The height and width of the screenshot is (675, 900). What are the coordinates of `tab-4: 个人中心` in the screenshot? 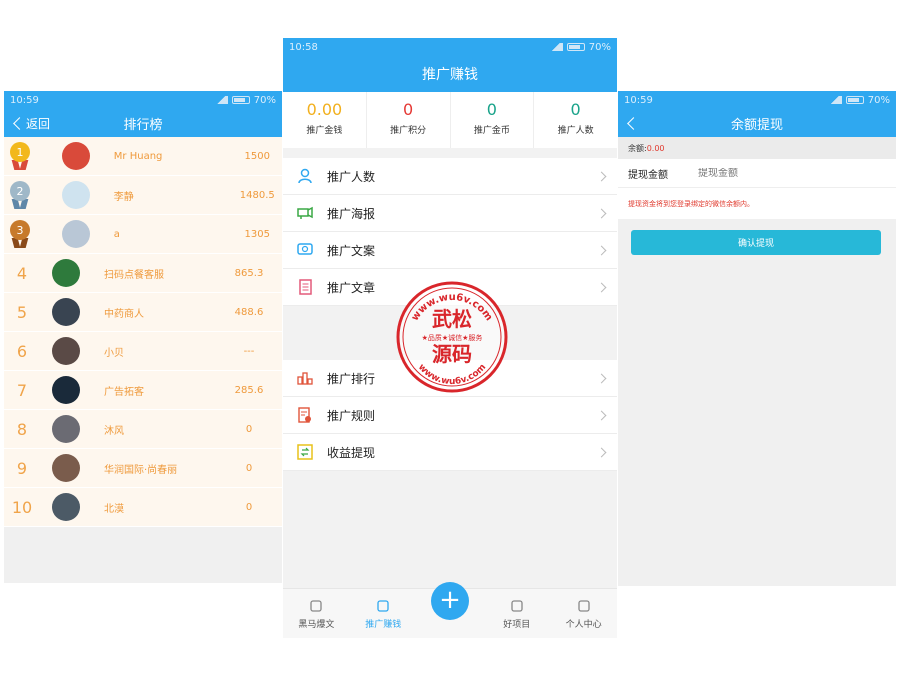 It's located at (583, 618).